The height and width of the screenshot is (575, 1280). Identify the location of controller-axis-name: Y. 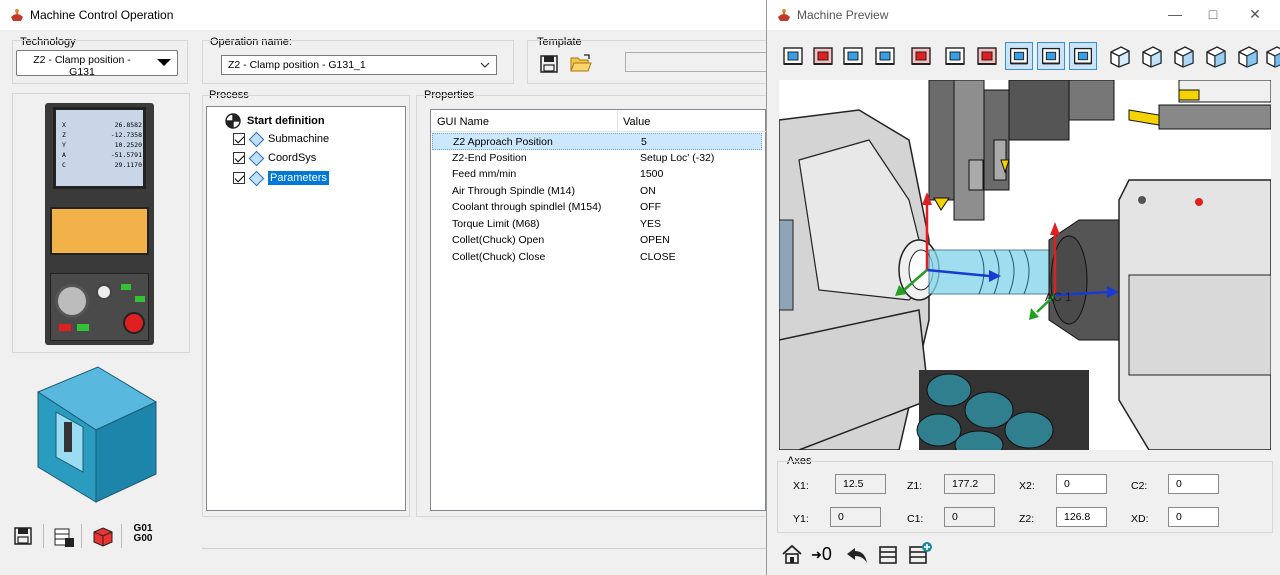
(64, 145).